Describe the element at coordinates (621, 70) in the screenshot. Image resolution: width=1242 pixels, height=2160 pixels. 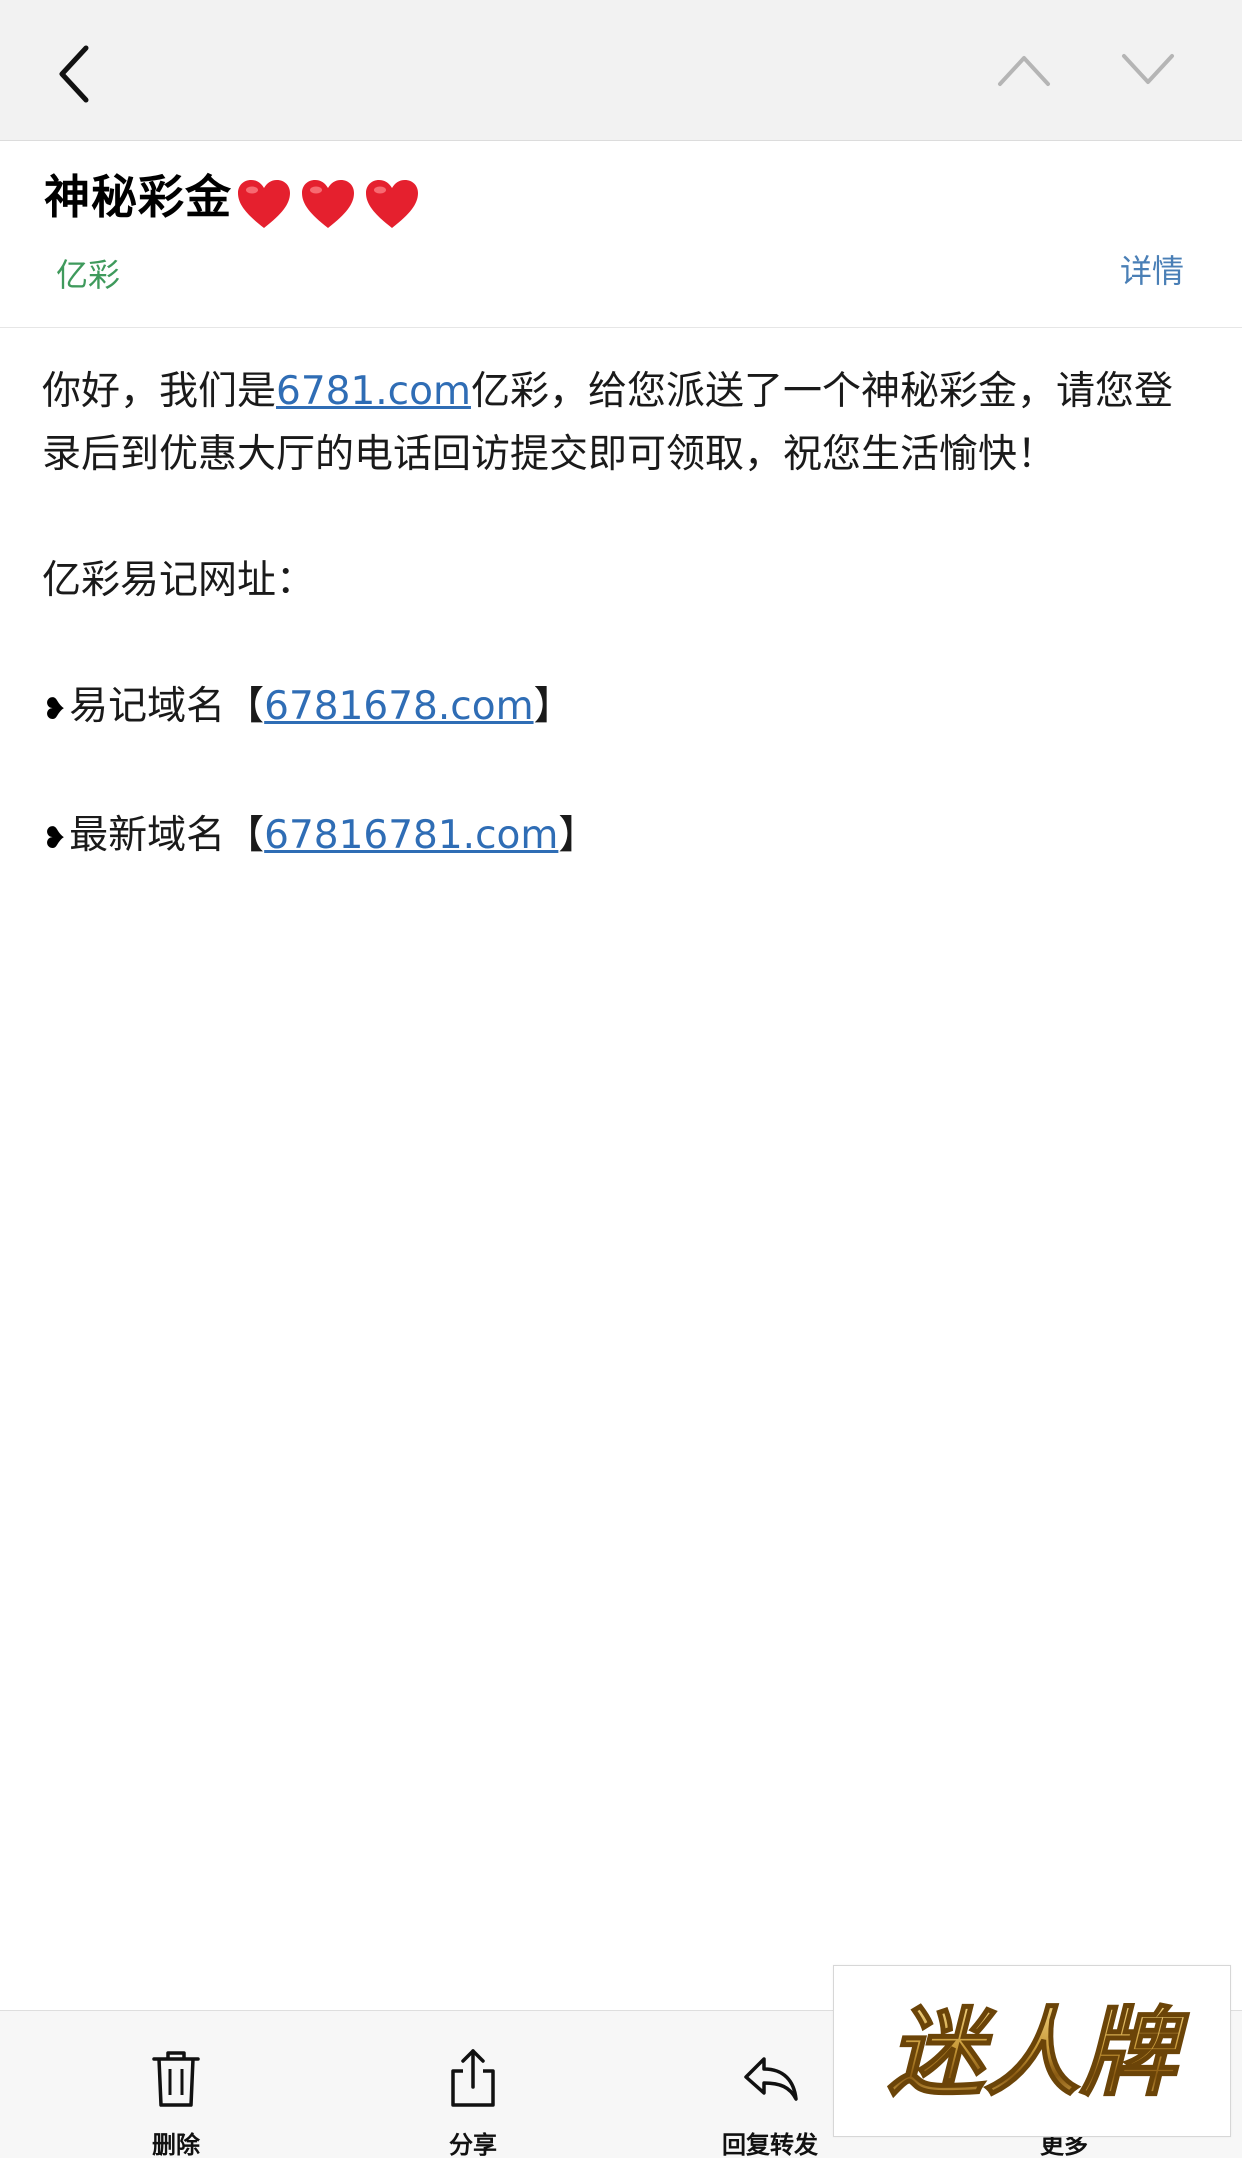
I see `top-nav-bar` at that location.